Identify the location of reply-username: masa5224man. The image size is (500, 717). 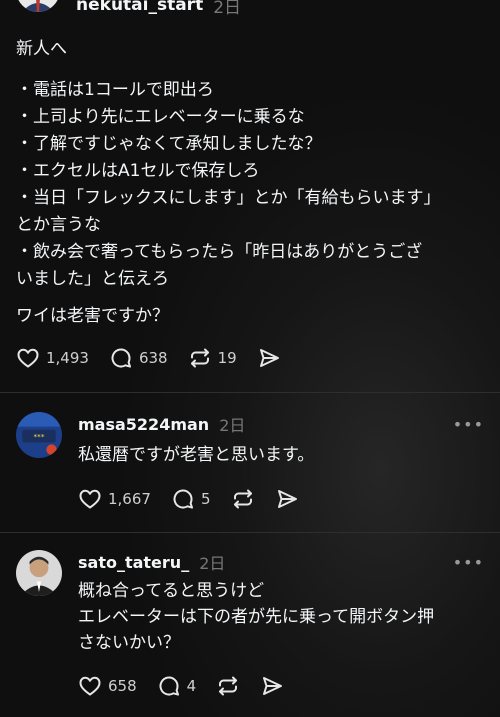
(143, 424).